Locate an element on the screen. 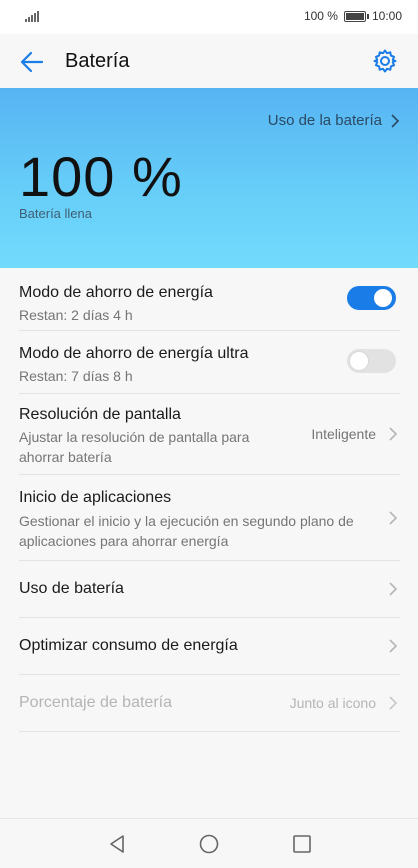 The image size is (418, 868). item-title: Resolución de pantalla is located at coordinates (100, 414).